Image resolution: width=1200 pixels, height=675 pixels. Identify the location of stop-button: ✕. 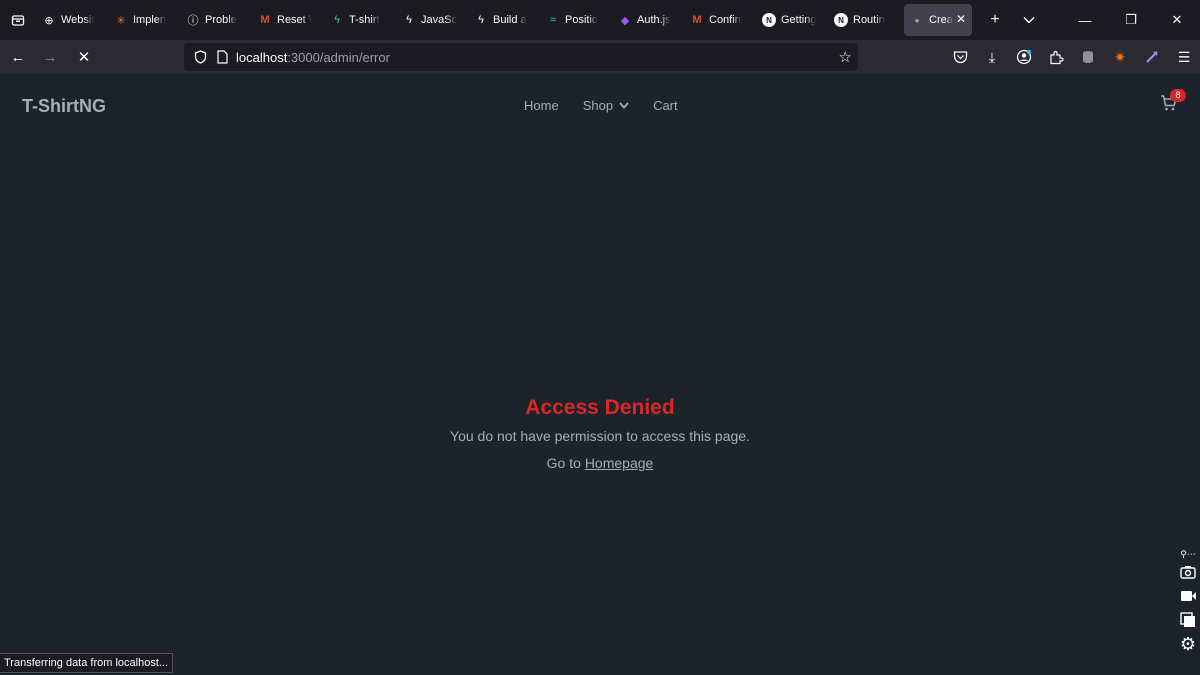
(84, 57).